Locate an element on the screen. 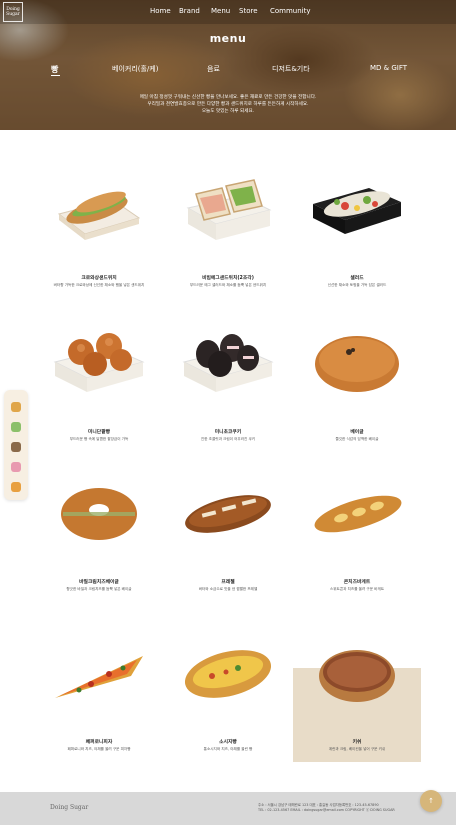 The width and height of the screenshot is (456, 825). product-card: 소시지빵 통소시지와 치즈, 야채를 올린 빵 is located at coordinates (228, 695).